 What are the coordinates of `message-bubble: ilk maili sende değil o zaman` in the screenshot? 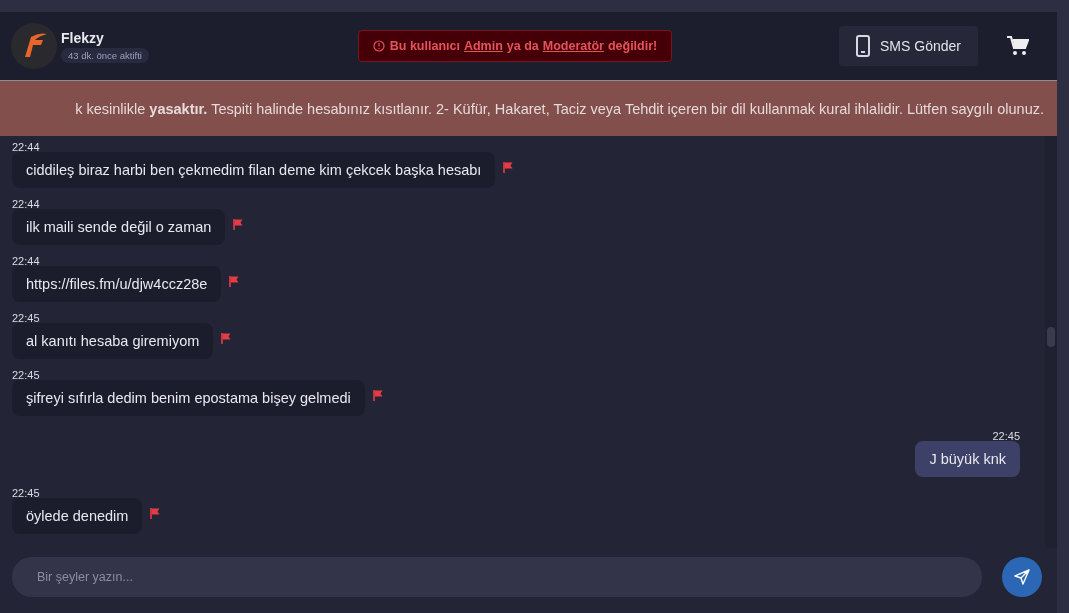 It's located at (119, 227).